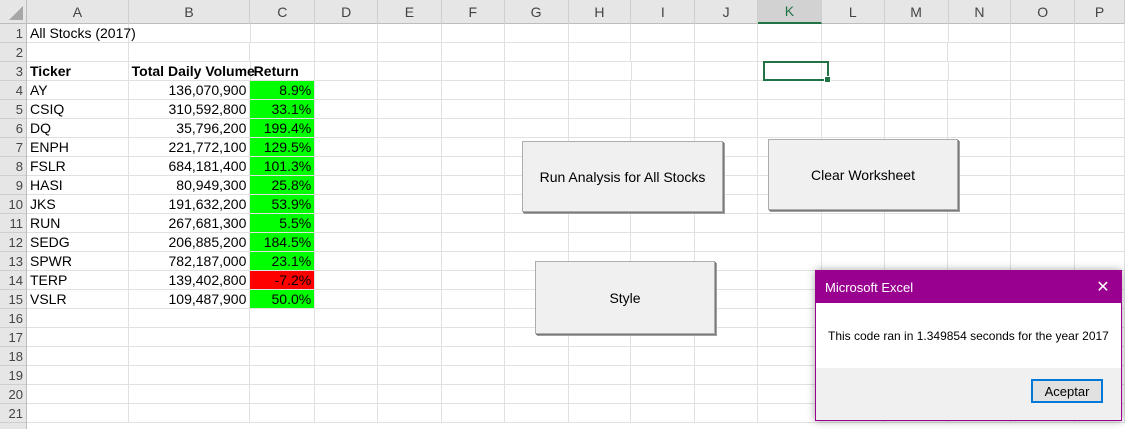 The height and width of the screenshot is (429, 1125). What do you see at coordinates (78, 261) in the screenshot?
I see `ticker-cell: SPWR` at bounding box center [78, 261].